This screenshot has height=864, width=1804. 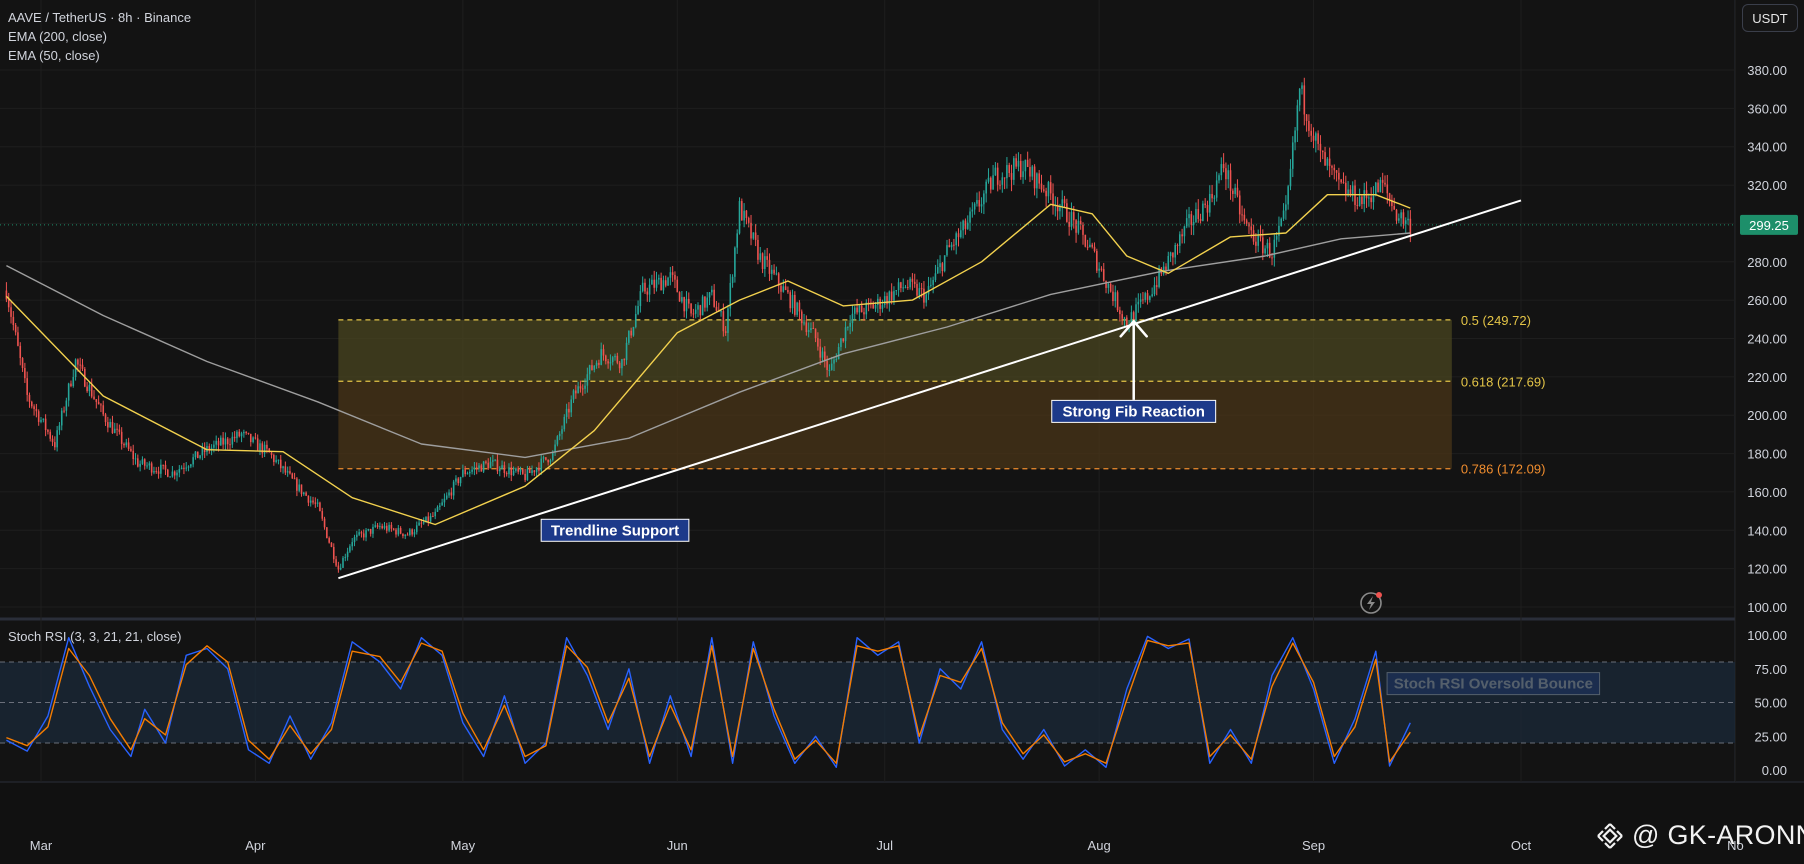 What do you see at coordinates (1718, 835) in the screenshot?
I see `watermark-text: @ GK-ARONNO` at bounding box center [1718, 835].